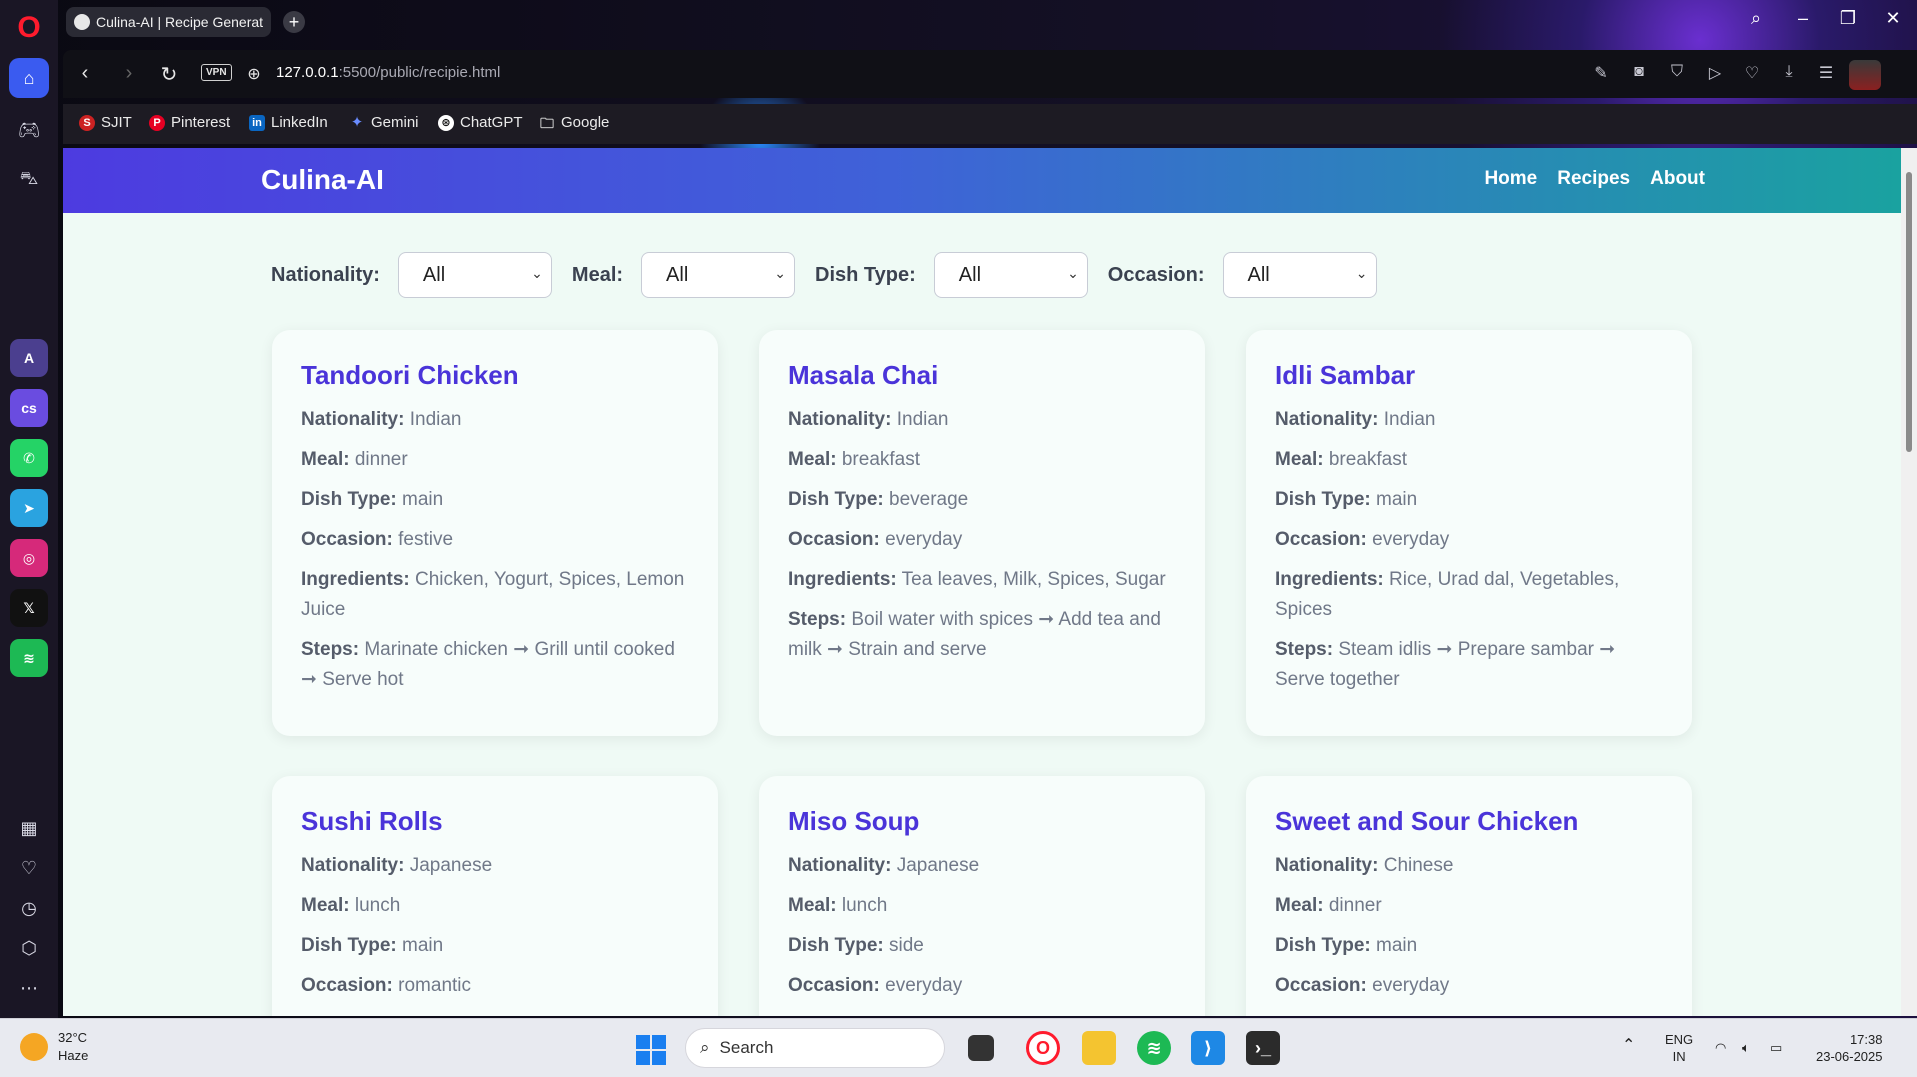 Image resolution: width=1917 pixels, height=1077 pixels. Describe the element at coordinates (29, 658) in the screenshot. I see `spotify-icon: ≋` at that location.